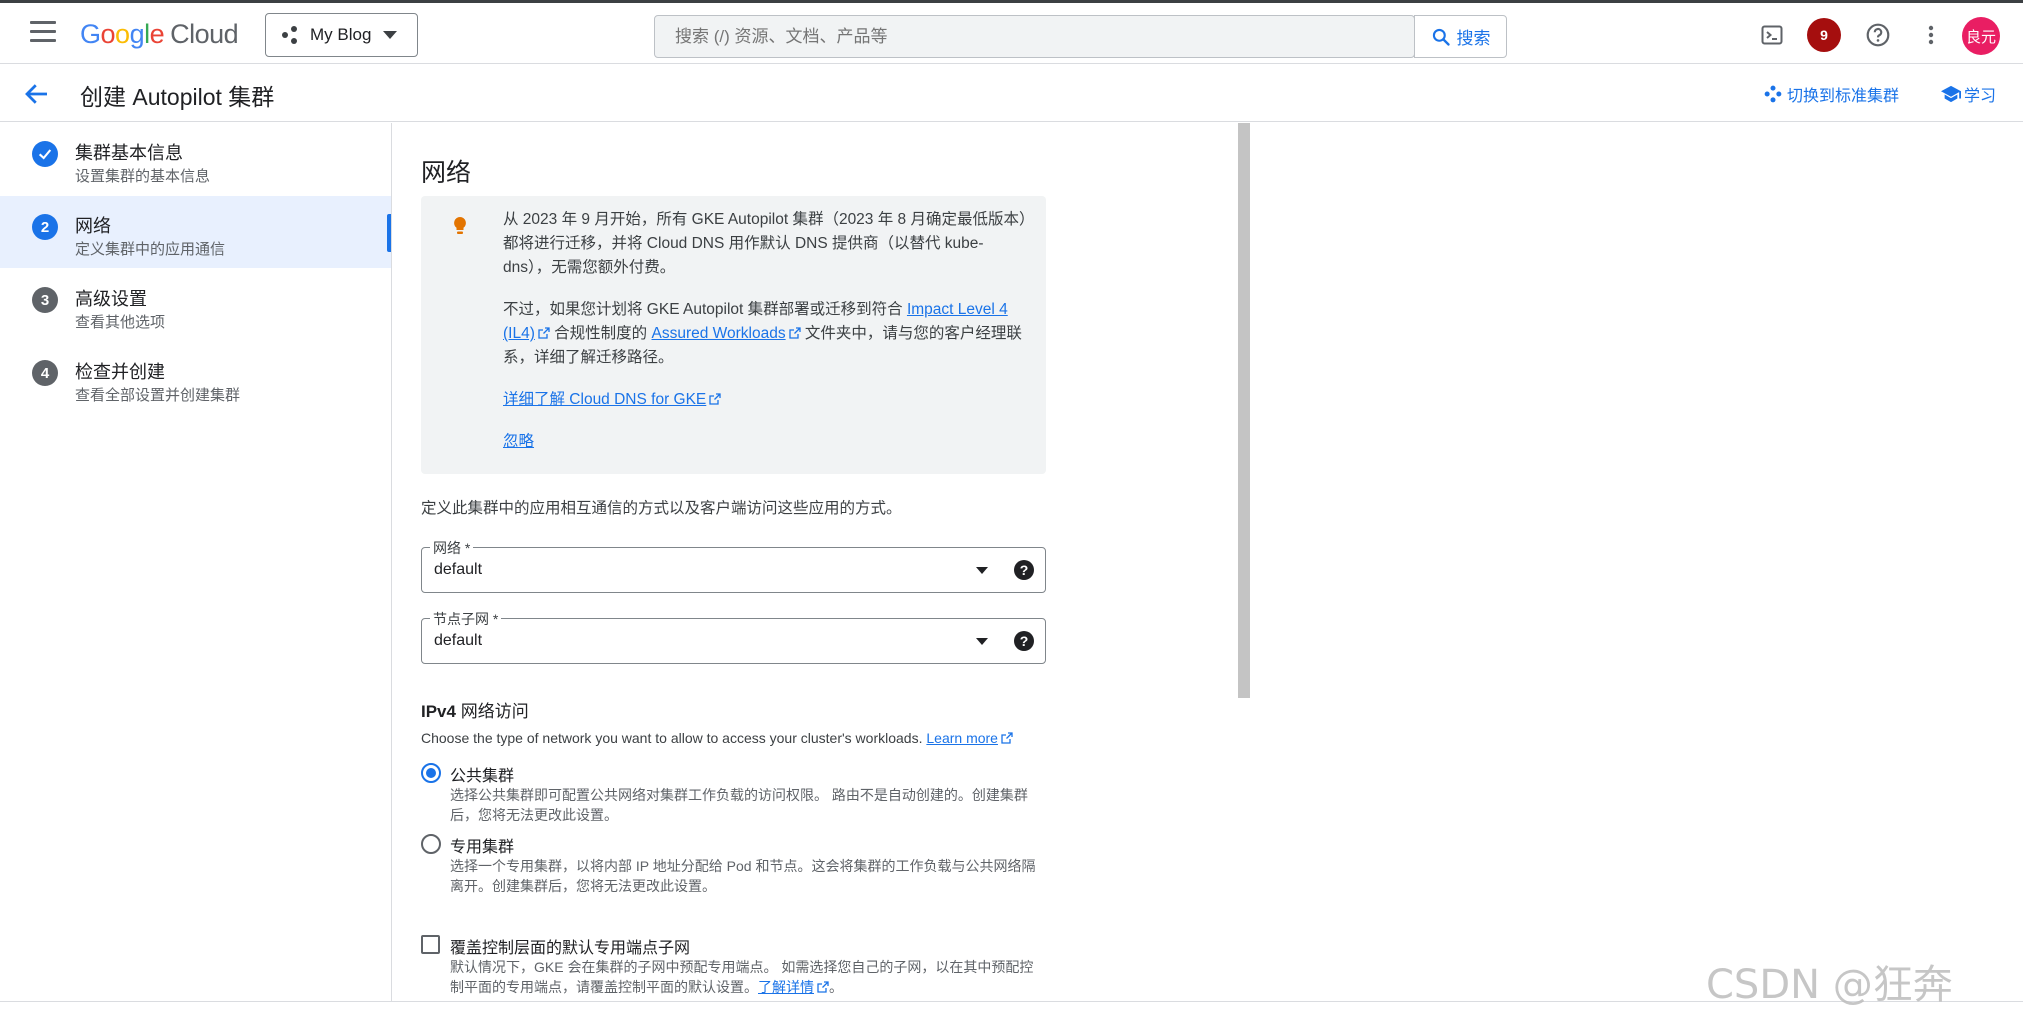  Describe the element at coordinates (158, 395) in the screenshot. I see `step-subtitle: 查看全部设置并创建集群` at that location.